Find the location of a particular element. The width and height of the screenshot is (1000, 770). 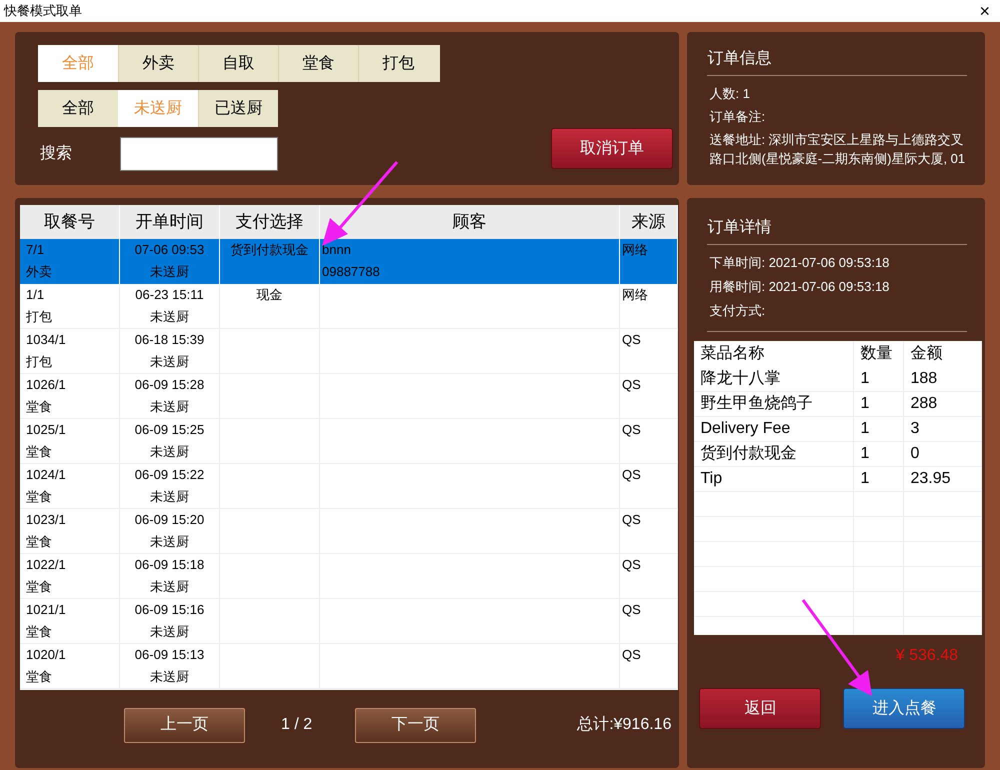

order-time: 06-09 15:28 is located at coordinates (169, 385).